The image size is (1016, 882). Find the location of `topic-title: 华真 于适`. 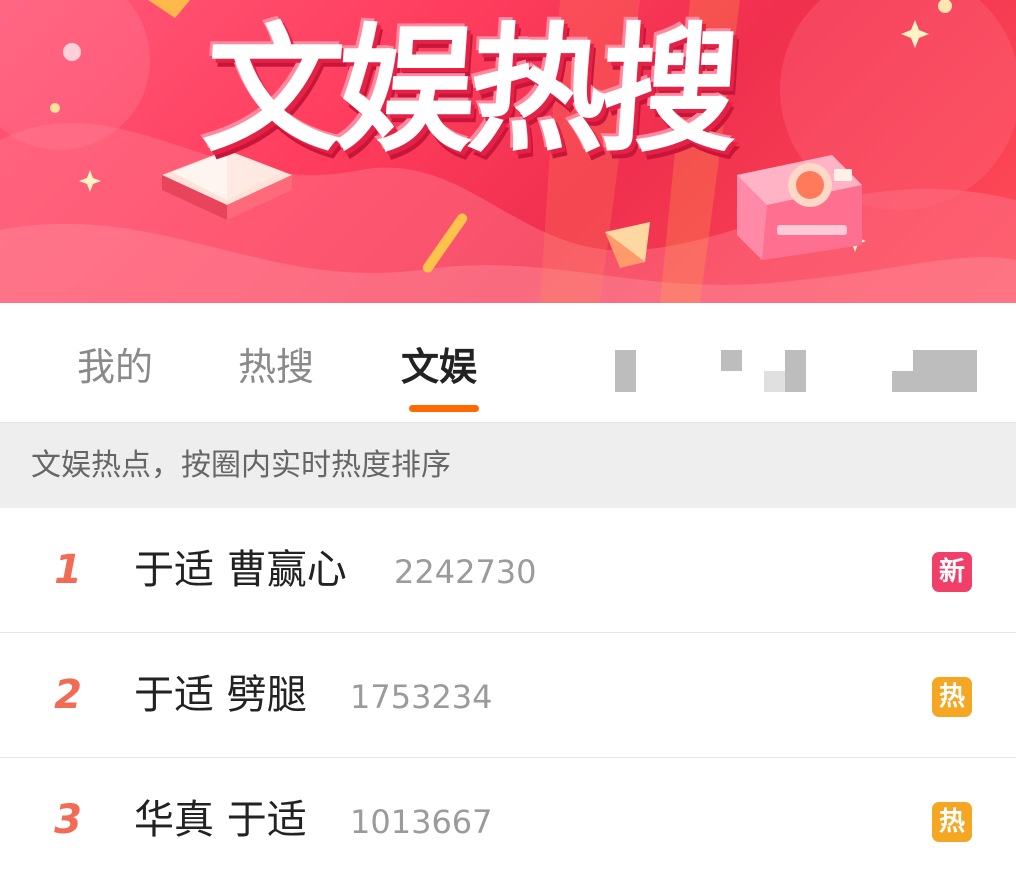

topic-title: 华真 于适 is located at coordinates (220, 820).